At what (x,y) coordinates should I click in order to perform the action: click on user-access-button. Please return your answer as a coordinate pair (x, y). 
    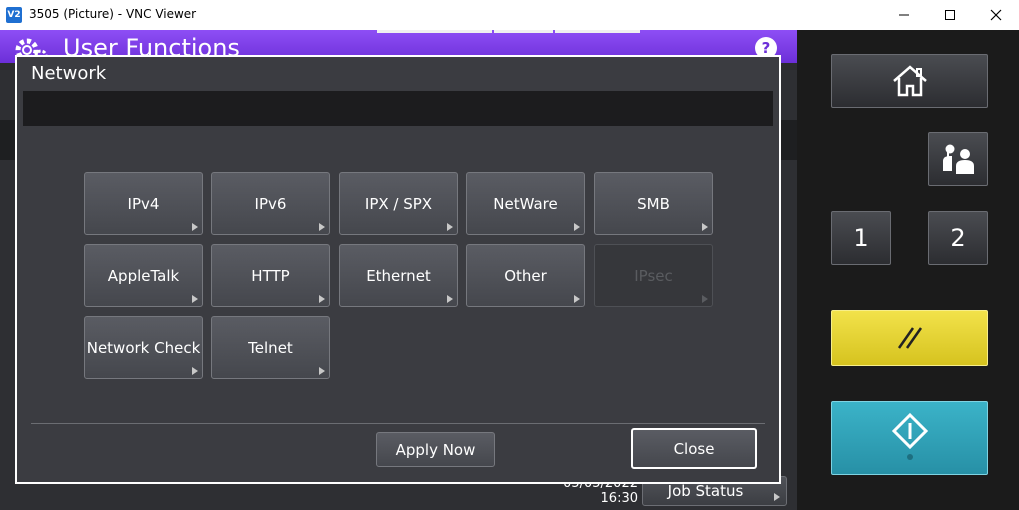
    Looking at the image, I should click on (958, 159).